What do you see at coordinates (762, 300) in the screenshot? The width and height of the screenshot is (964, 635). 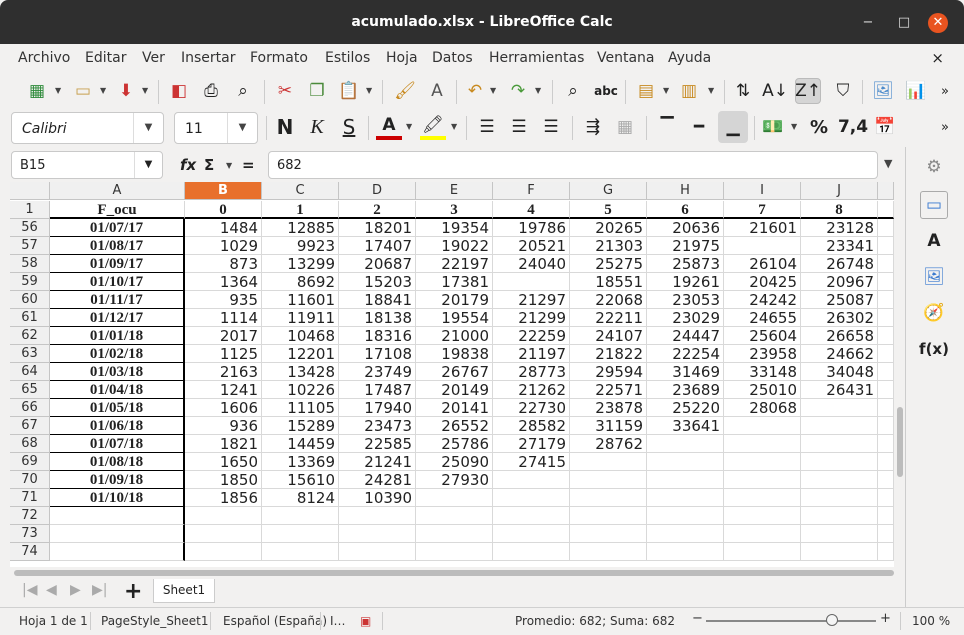 I see `value-cell: 24242` at bounding box center [762, 300].